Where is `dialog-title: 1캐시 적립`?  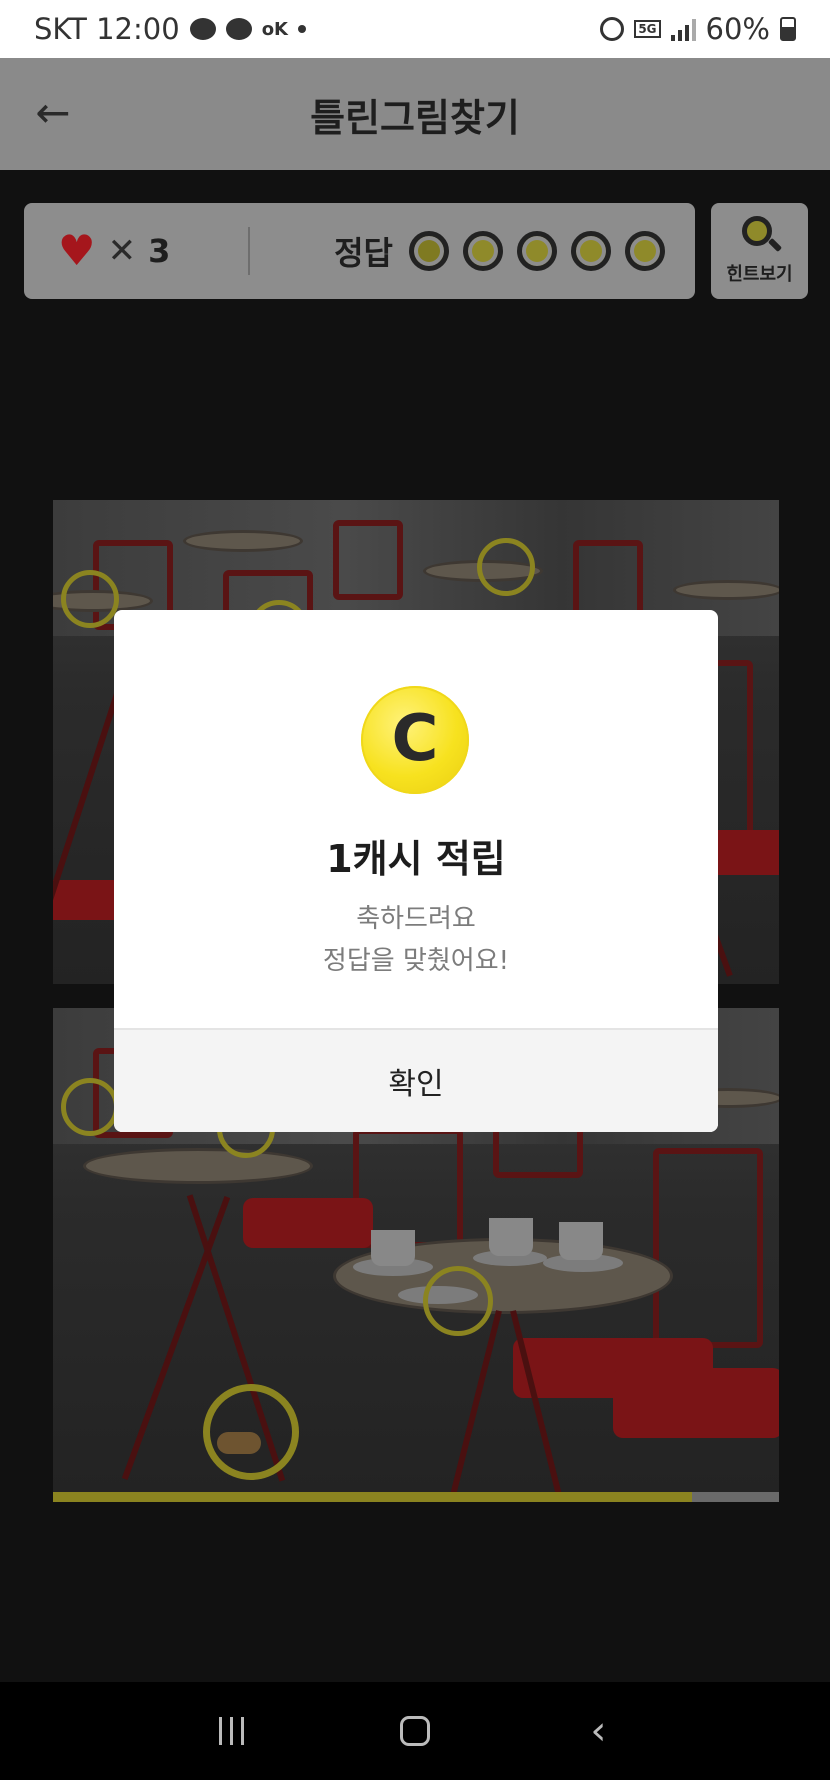 dialog-title: 1캐시 적립 is located at coordinates (416, 859).